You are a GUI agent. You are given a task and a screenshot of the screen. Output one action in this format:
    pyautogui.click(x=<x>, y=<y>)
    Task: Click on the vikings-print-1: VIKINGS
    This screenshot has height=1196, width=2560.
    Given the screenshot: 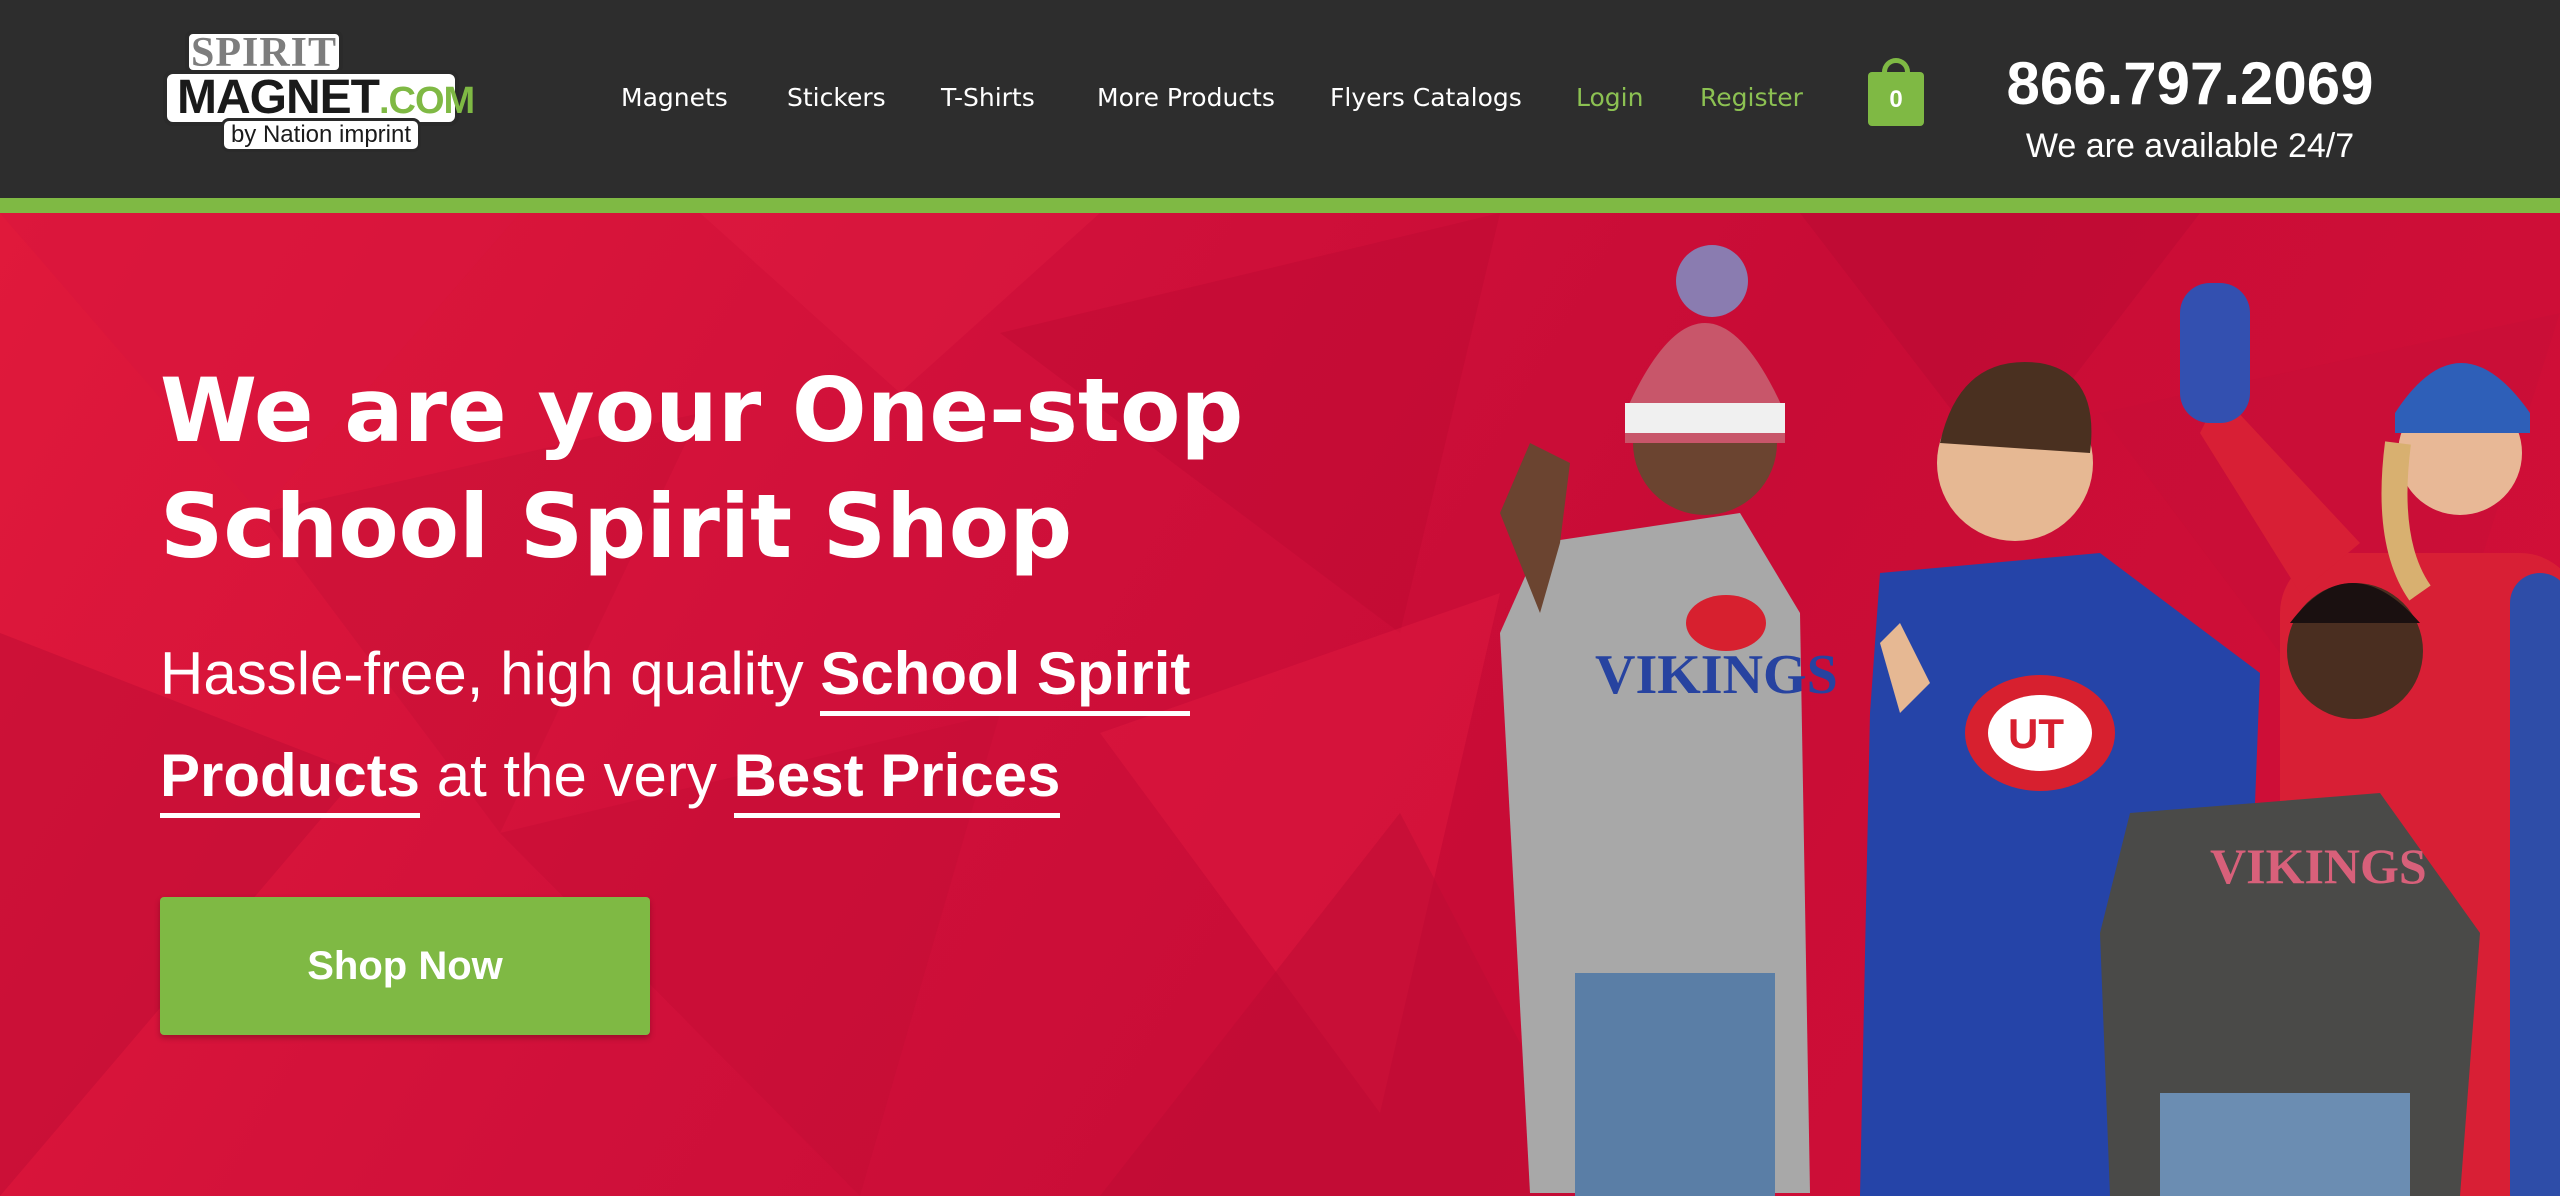 What is the action you would take?
    pyautogui.click(x=1716, y=675)
    